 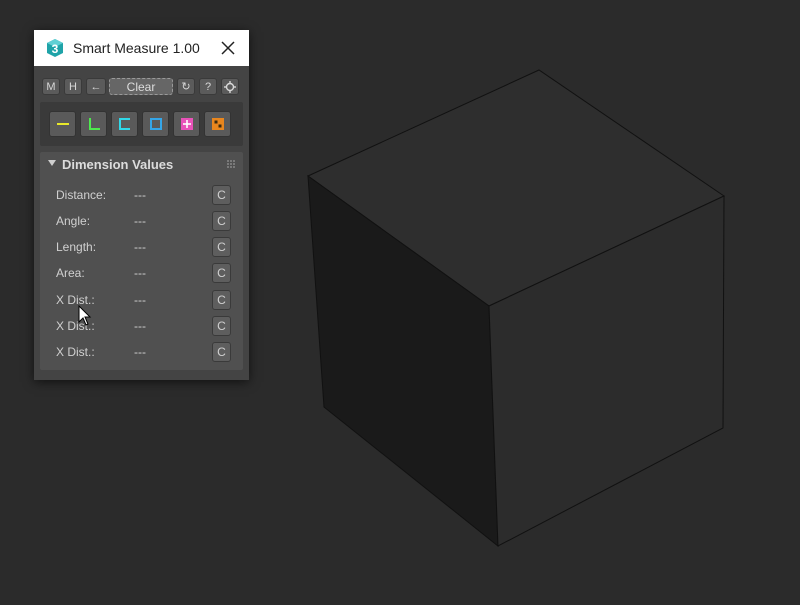 I want to click on grid-point-icon, so click(x=217, y=124).